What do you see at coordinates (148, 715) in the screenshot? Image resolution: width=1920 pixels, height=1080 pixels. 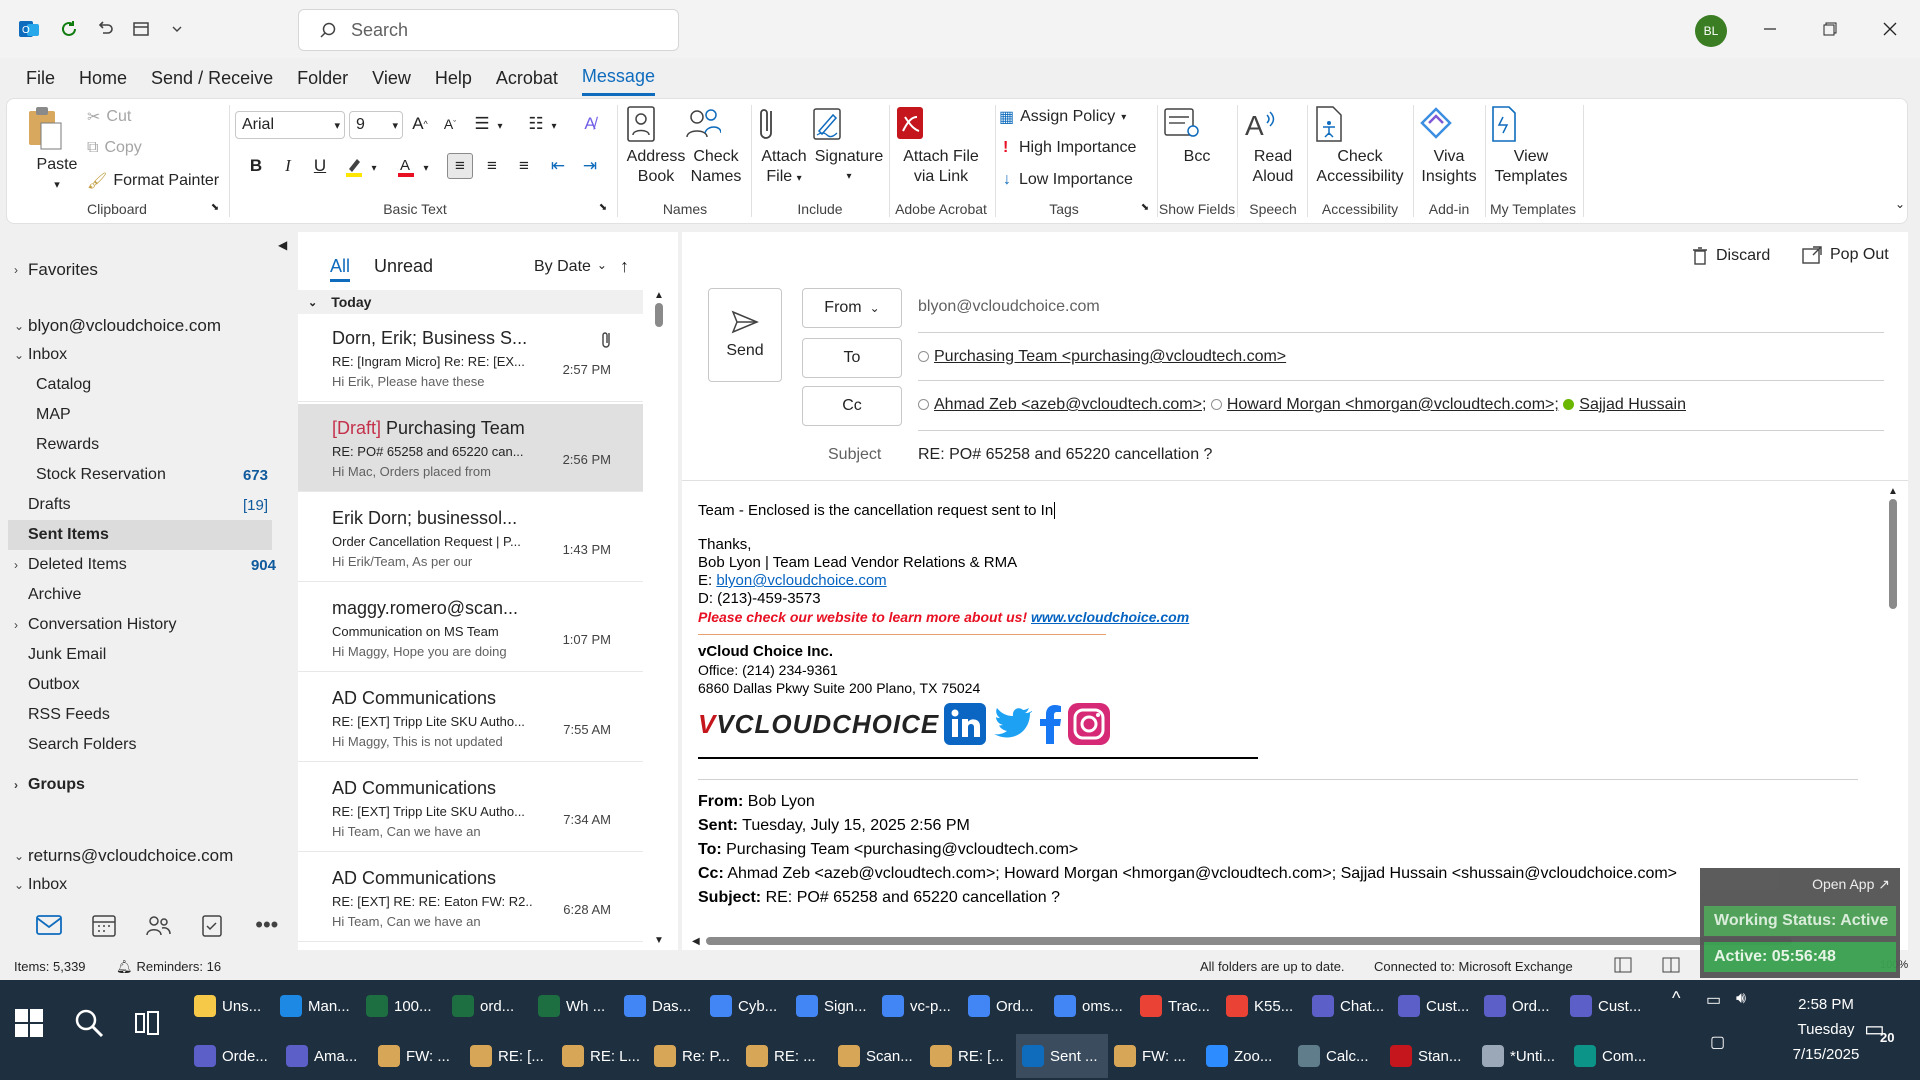 I see `folder-rss-feeds: RSS Feeds` at bounding box center [148, 715].